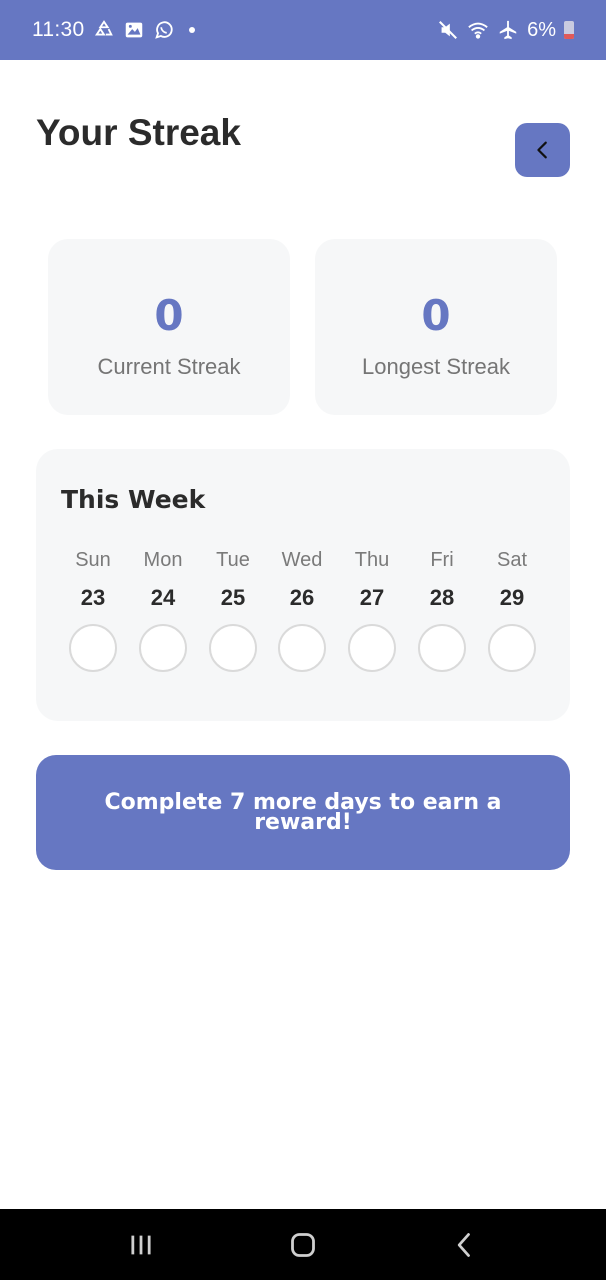 Image resolution: width=606 pixels, height=1280 pixels. I want to click on chevron-left-icon, so click(541, 150).